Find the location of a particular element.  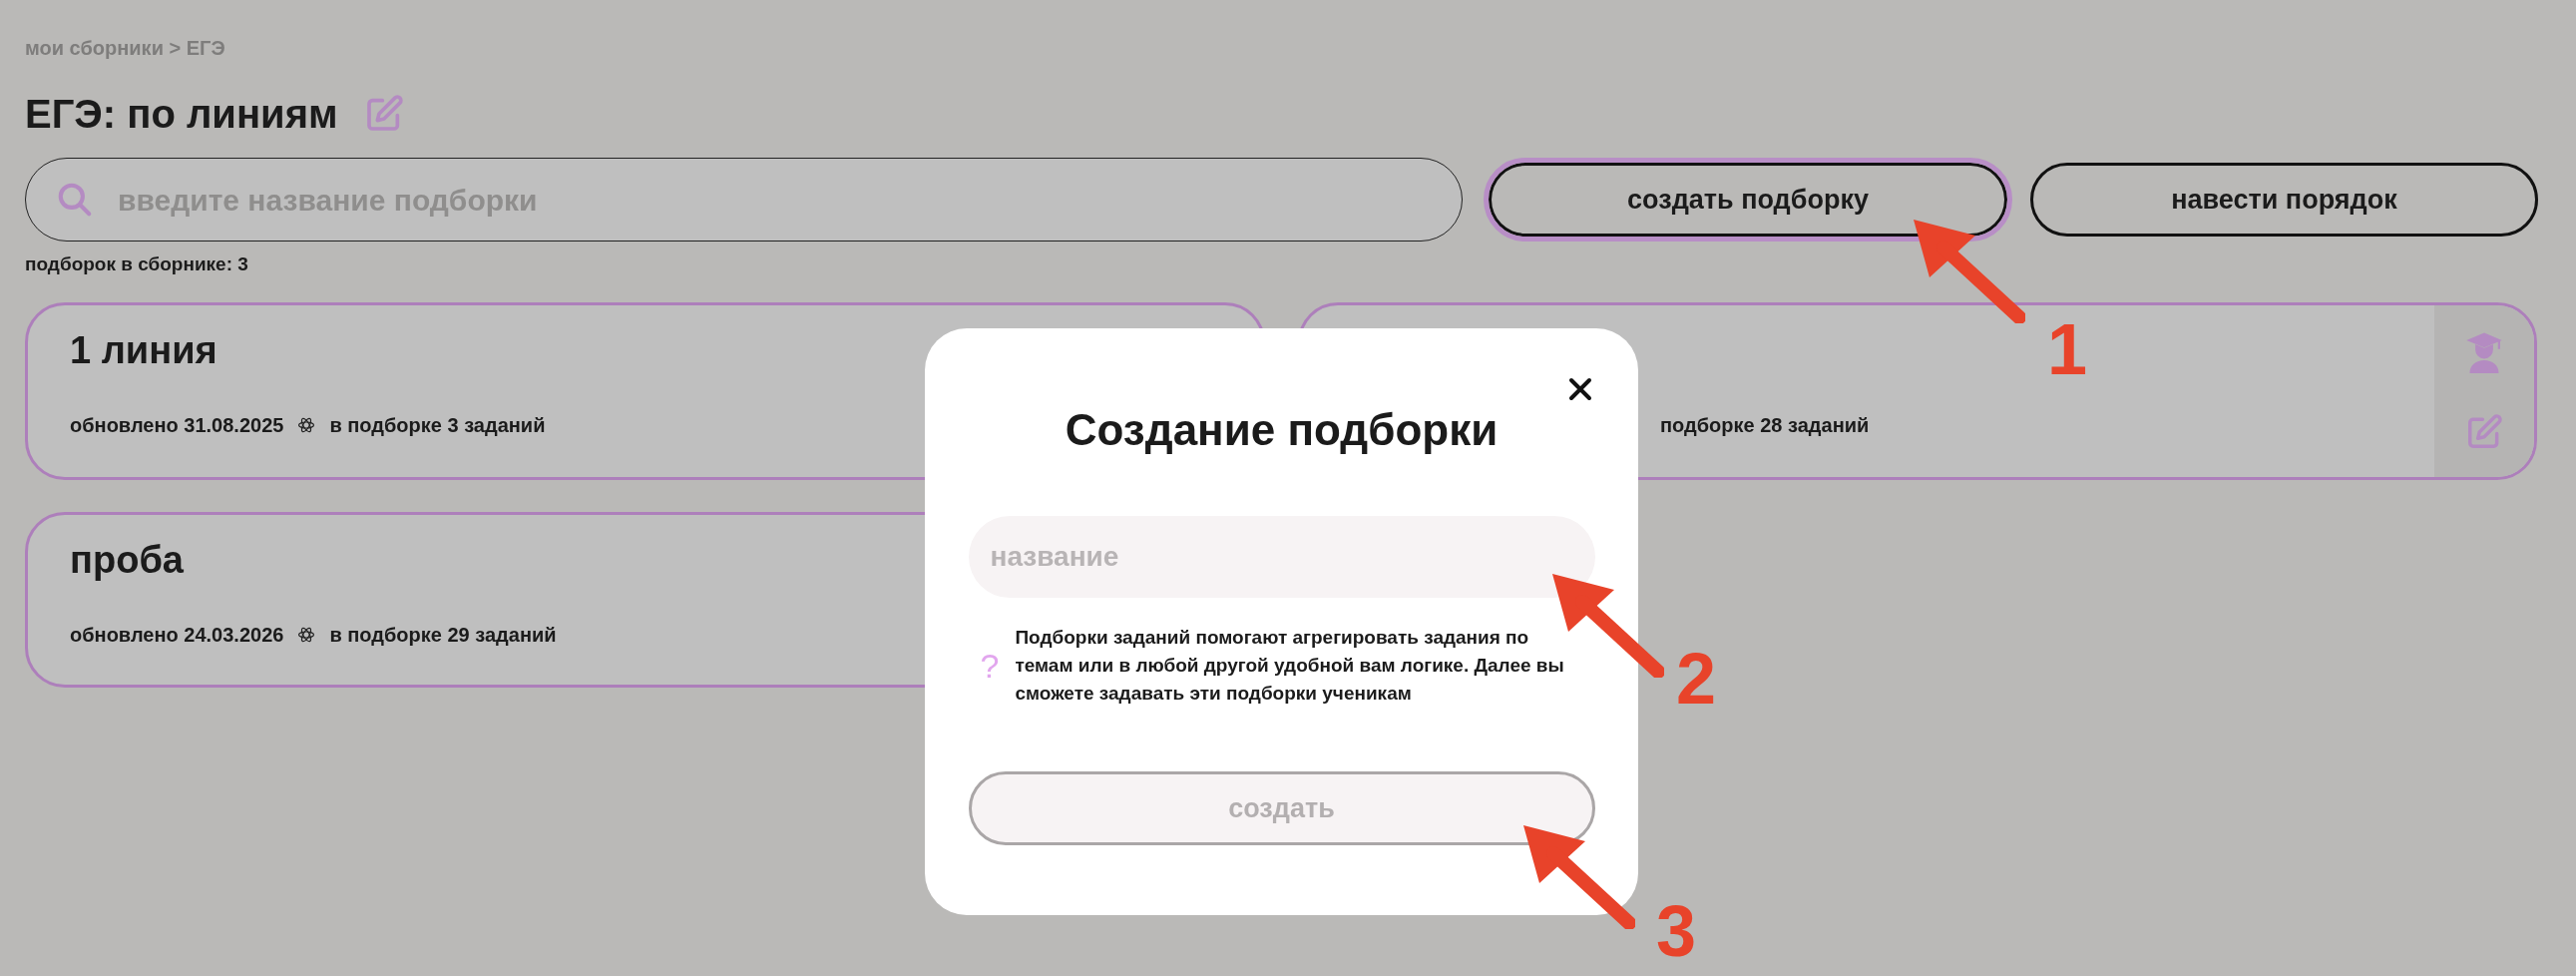

card-title: 1 линия is located at coordinates (143, 350).